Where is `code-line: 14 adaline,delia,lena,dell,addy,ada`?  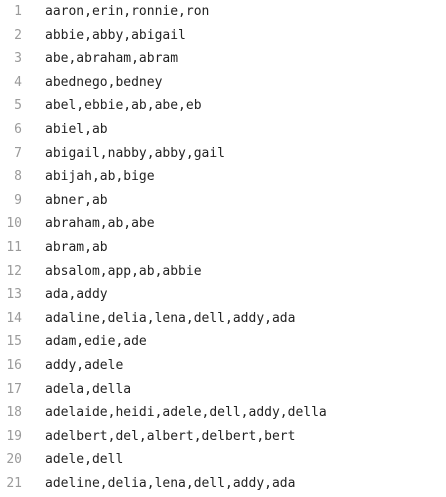 code-line: 14 adaline,delia,lena,dell,addy,ada is located at coordinates (223, 319).